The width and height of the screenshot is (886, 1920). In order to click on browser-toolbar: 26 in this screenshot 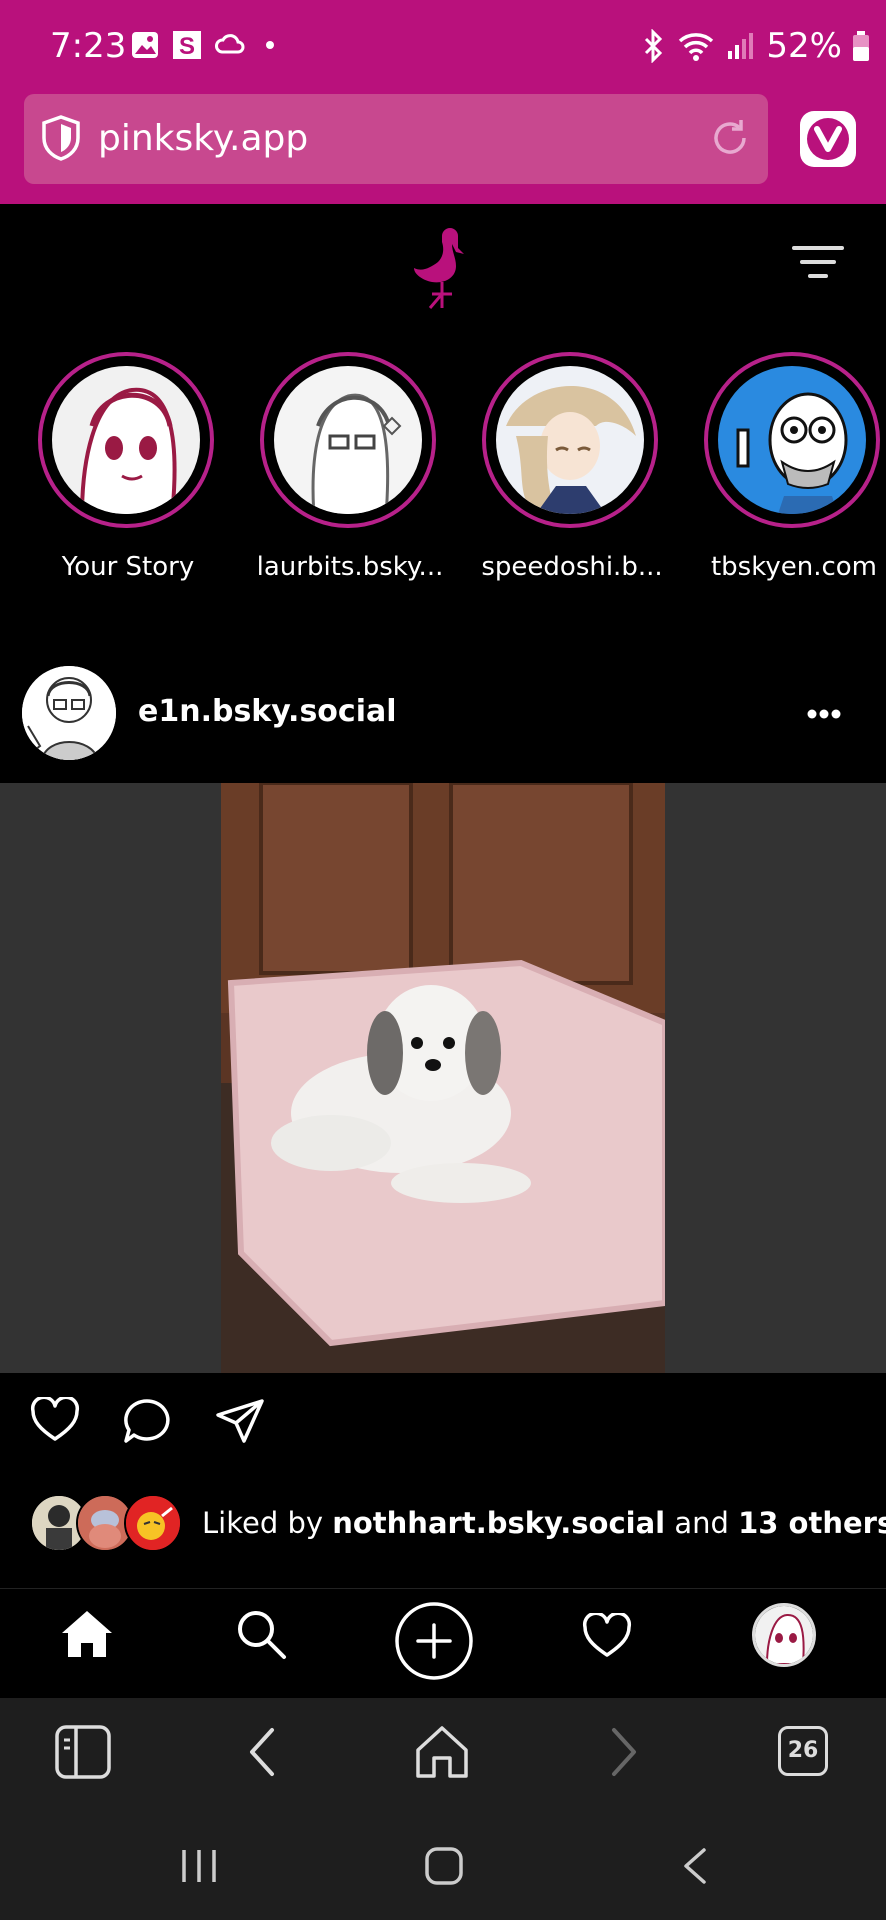, I will do `click(443, 1754)`.